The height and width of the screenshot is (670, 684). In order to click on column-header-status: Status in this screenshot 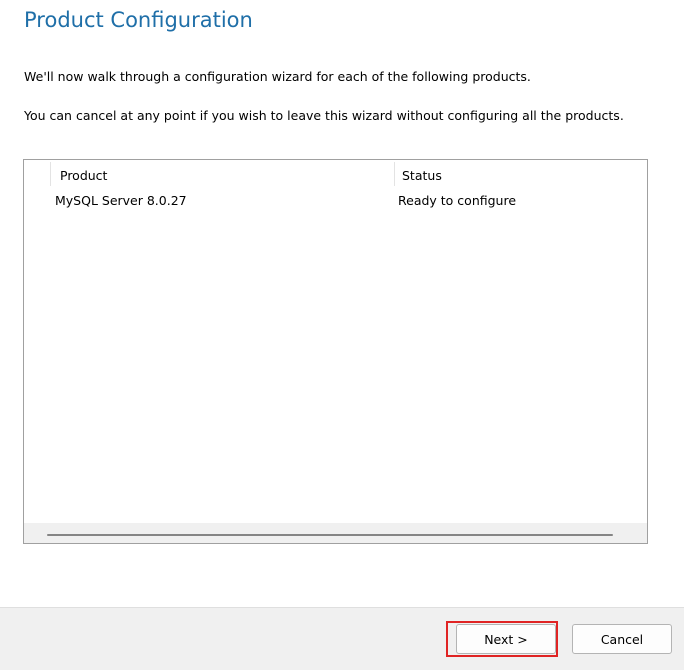, I will do `click(422, 175)`.